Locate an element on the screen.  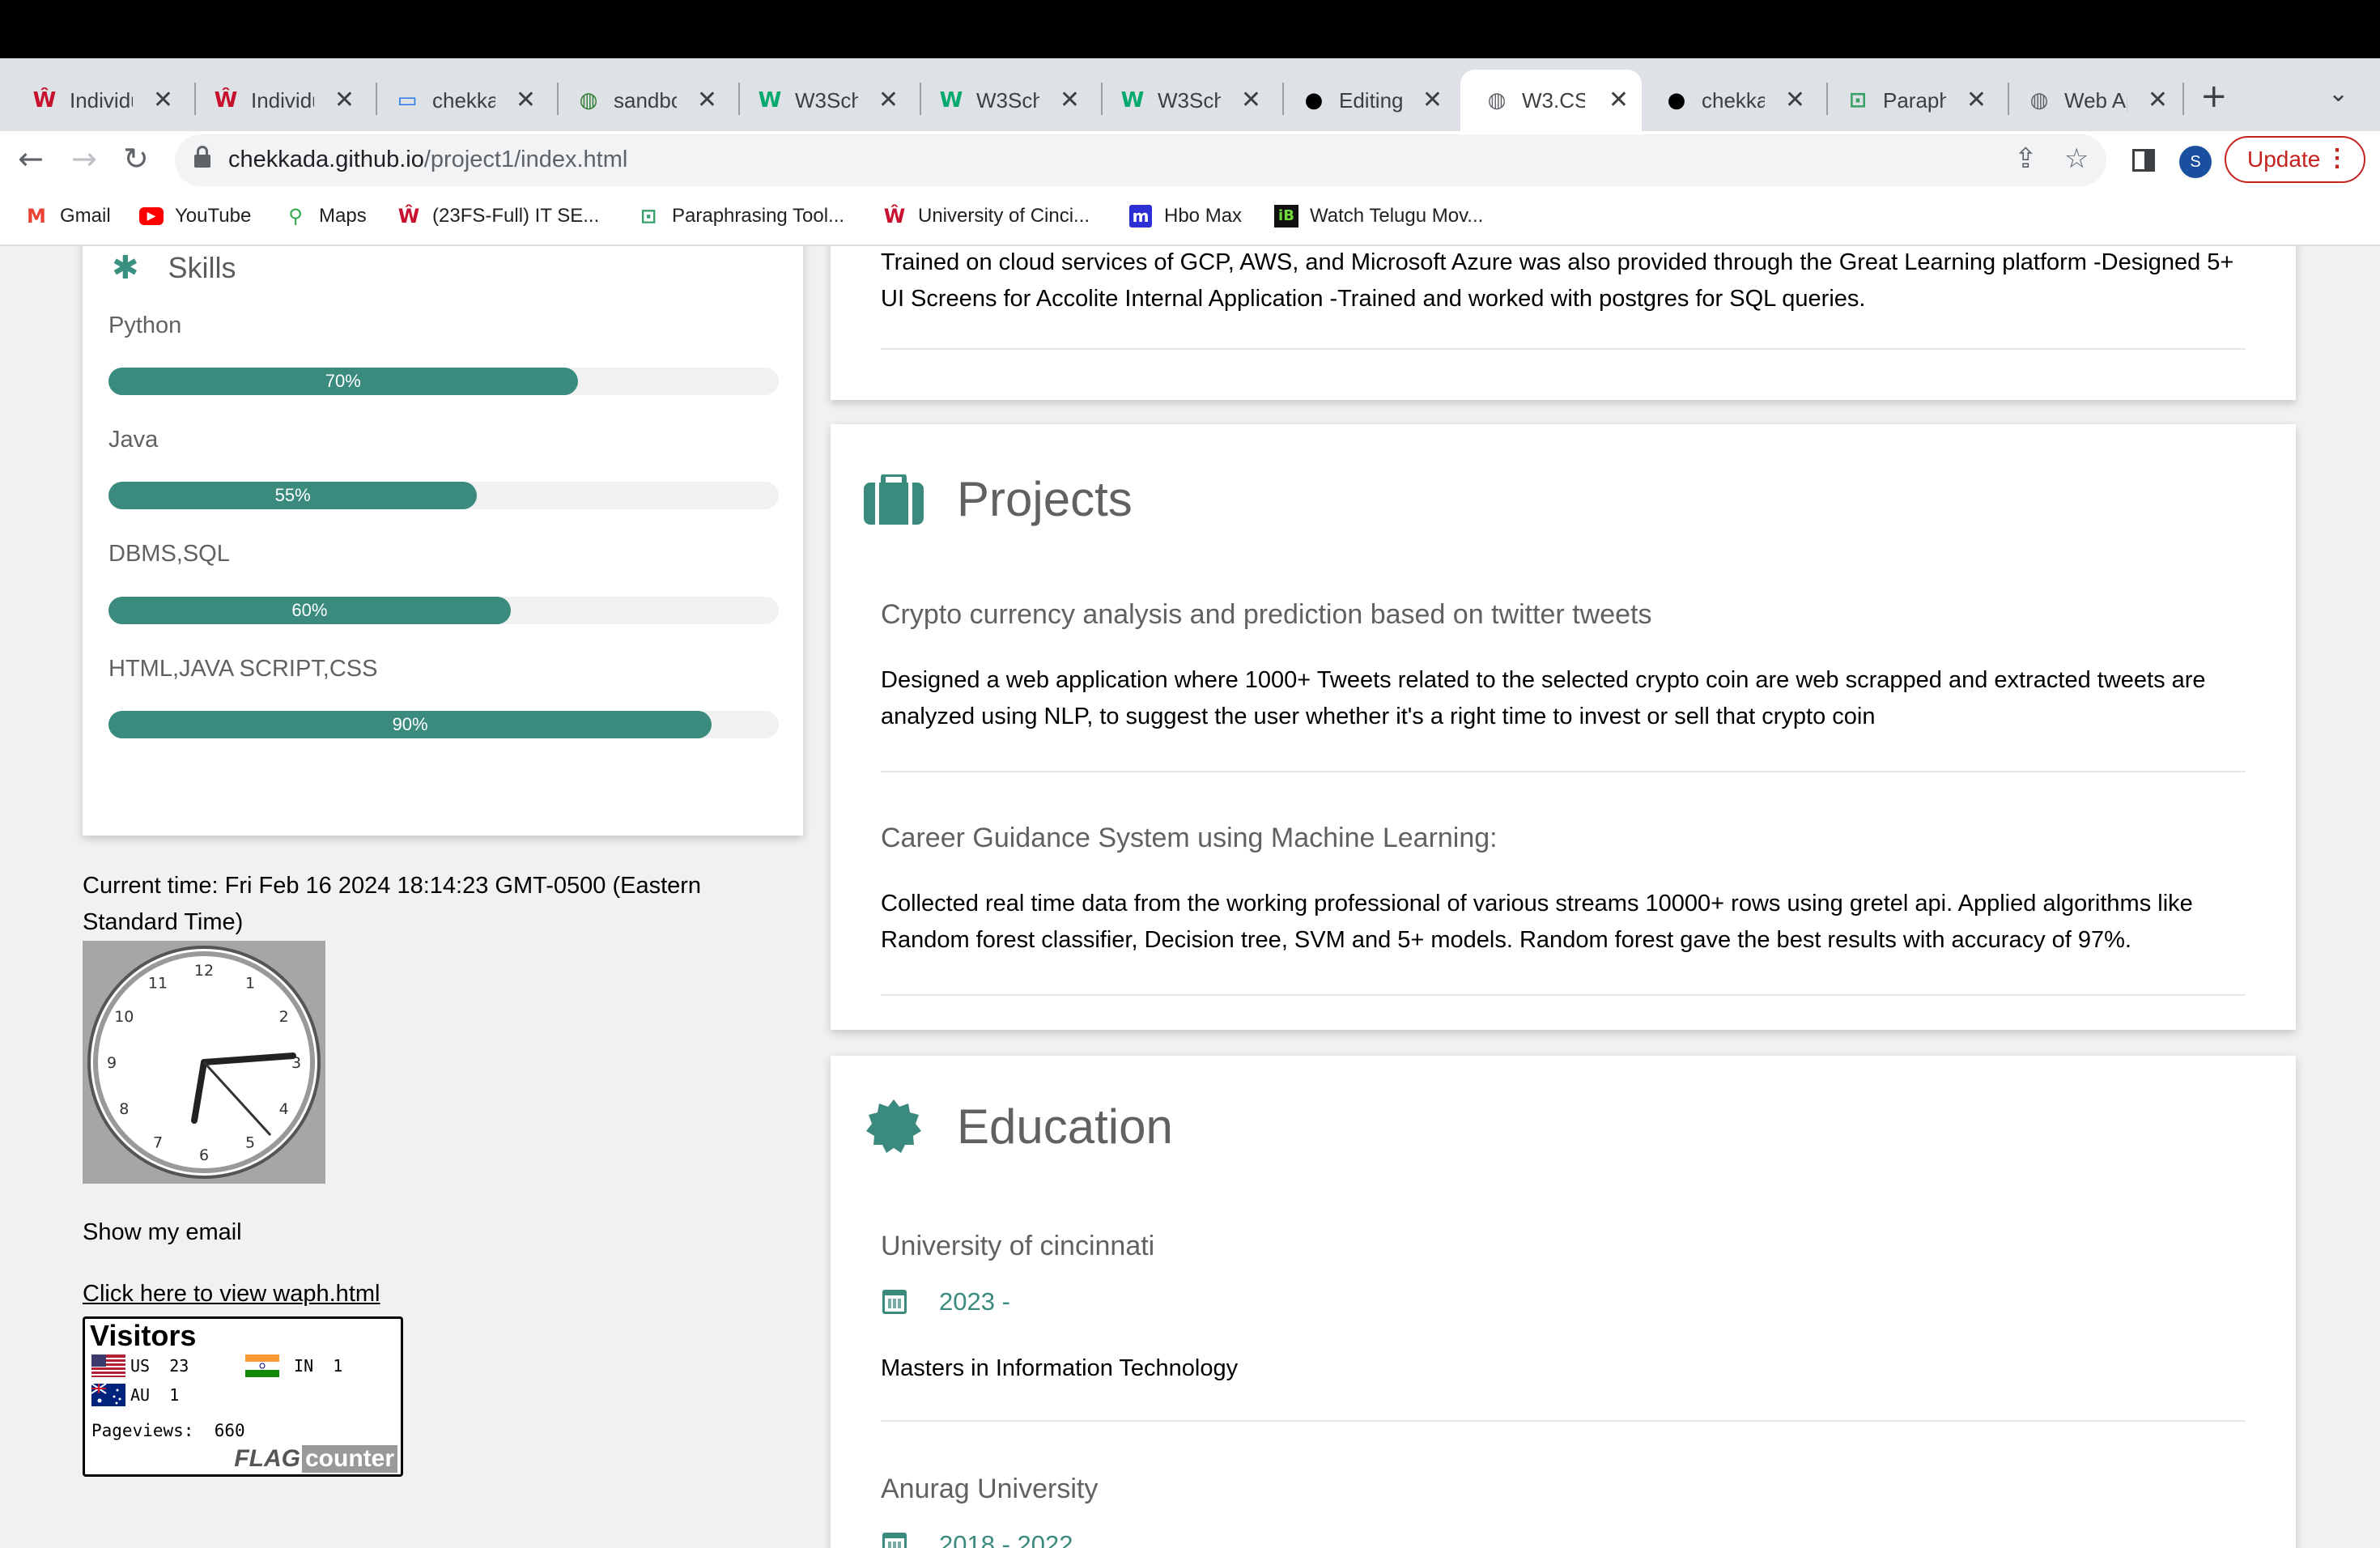
country-code: AU is located at coordinates (140, 1395).